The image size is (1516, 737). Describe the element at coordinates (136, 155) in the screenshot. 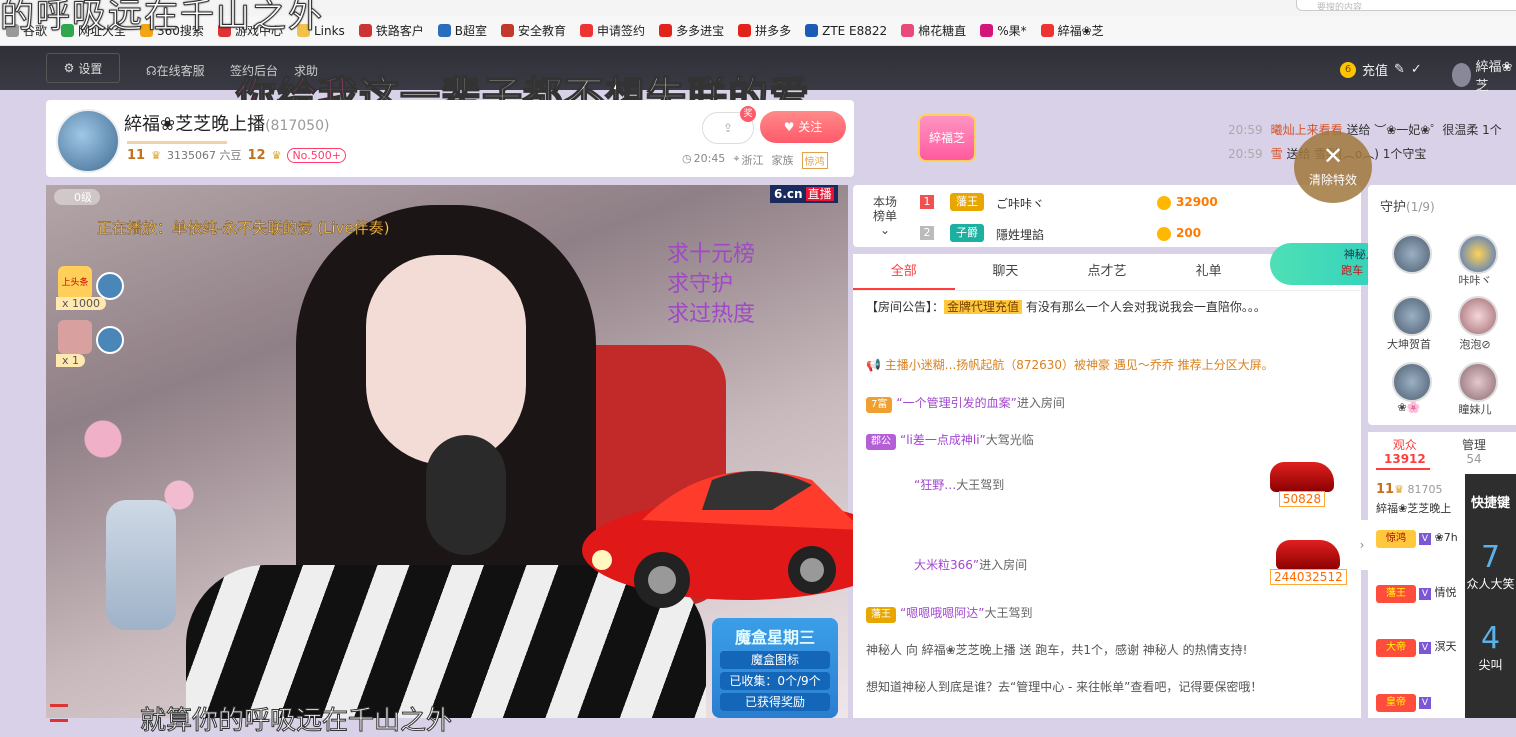

I see `host-level-badge: 11` at that location.